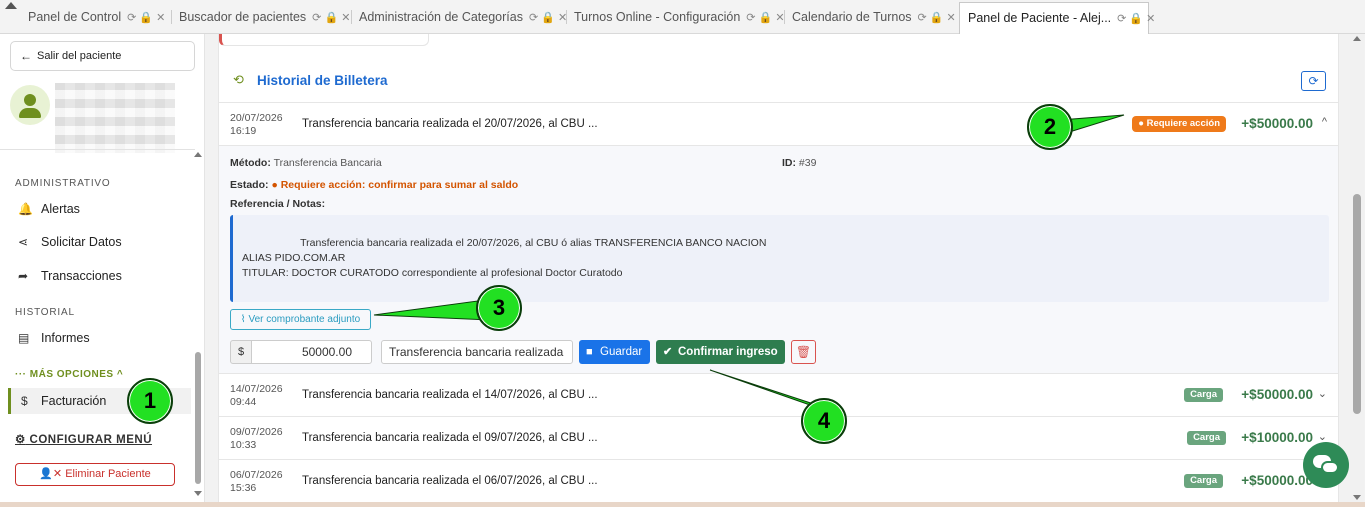 This screenshot has height=507, width=1365. I want to click on callout-2: 2, so click(1050, 127).